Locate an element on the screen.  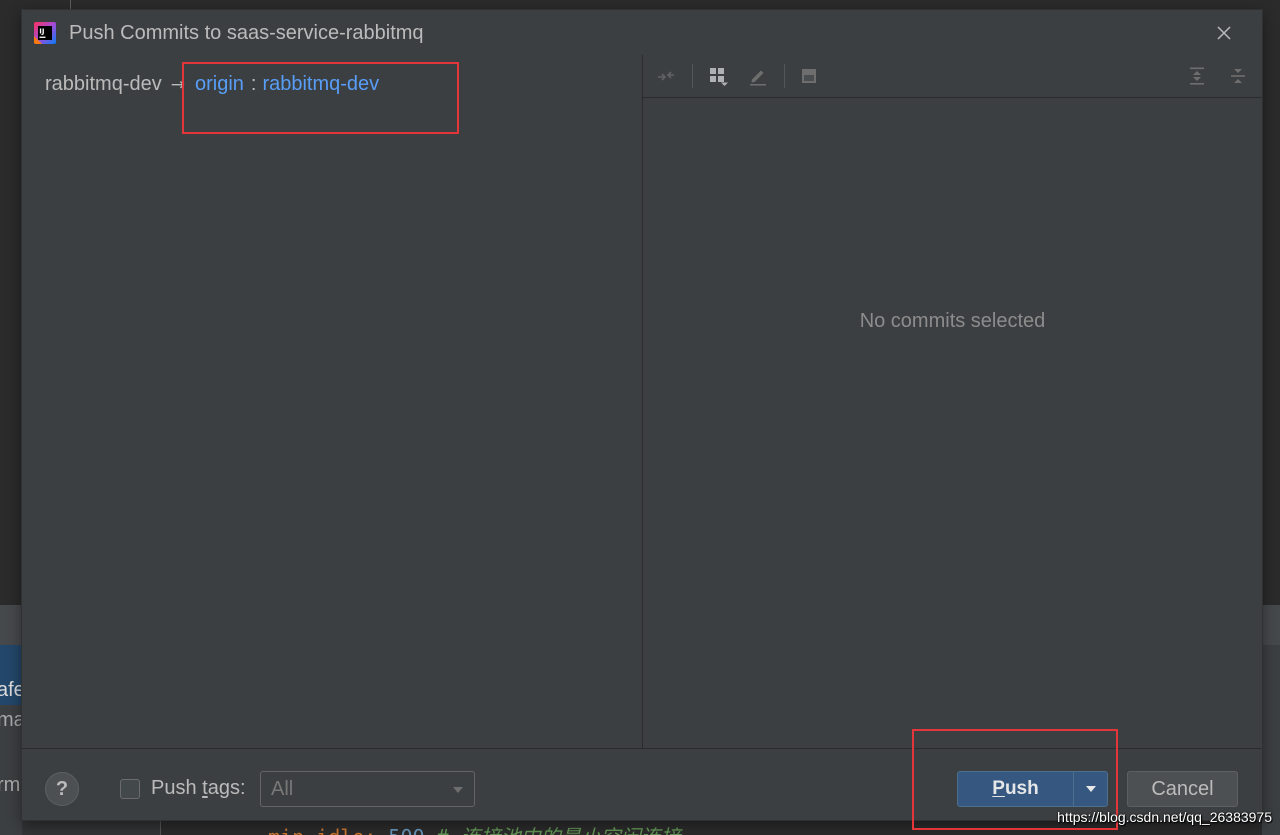
expand-all-icon is located at coordinates (1197, 76).